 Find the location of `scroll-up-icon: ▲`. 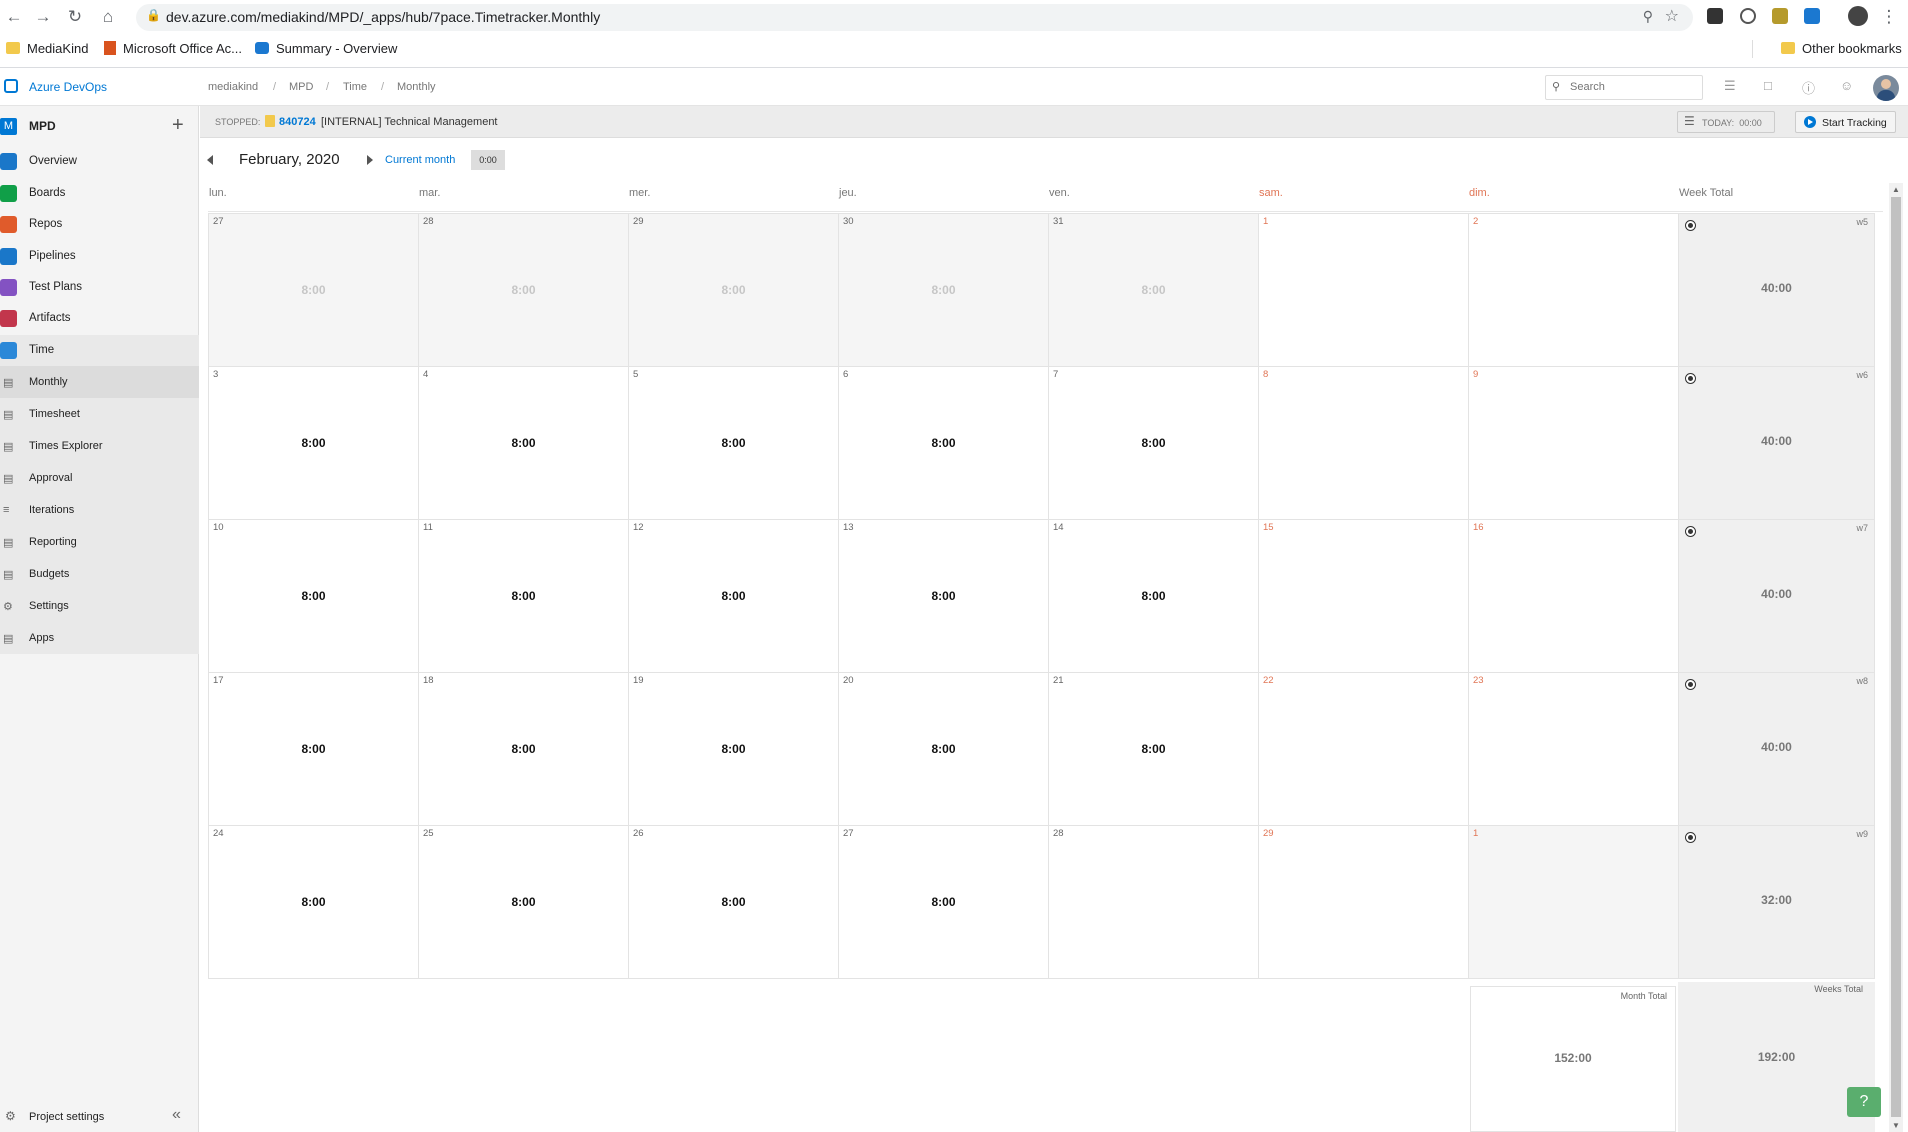

scroll-up-icon: ▲ is located at coordinates (1896, 189).